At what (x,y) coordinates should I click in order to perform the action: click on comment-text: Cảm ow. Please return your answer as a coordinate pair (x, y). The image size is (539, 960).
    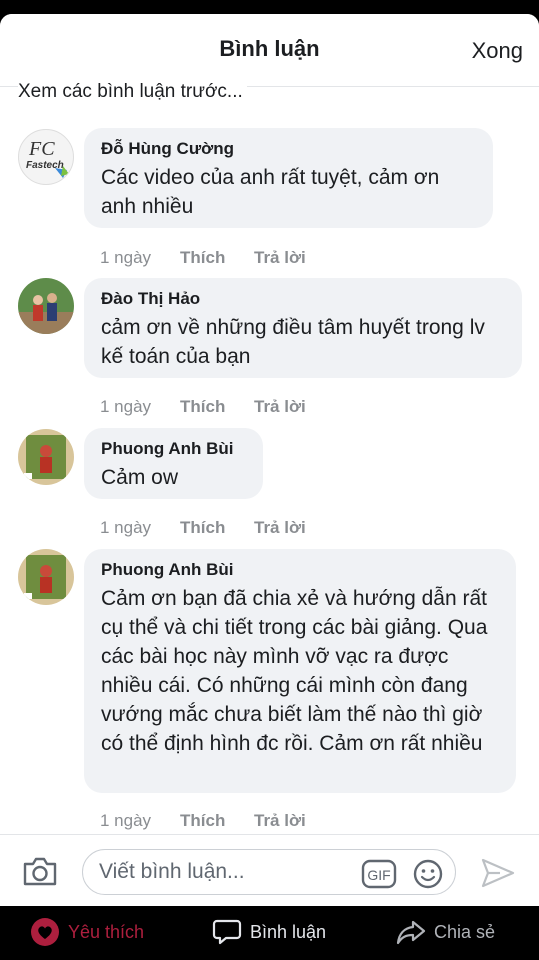
    Looking at the image, I should click on (140, 477).